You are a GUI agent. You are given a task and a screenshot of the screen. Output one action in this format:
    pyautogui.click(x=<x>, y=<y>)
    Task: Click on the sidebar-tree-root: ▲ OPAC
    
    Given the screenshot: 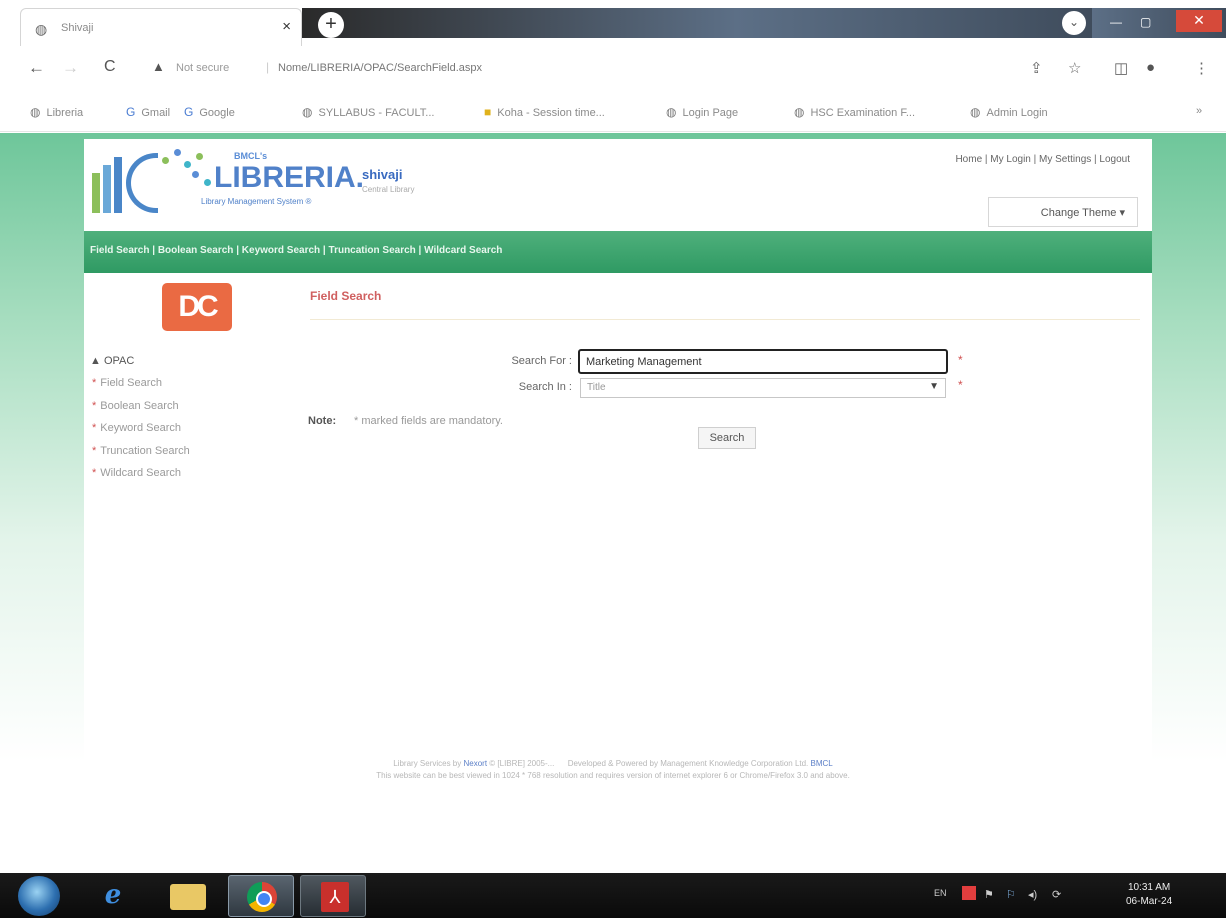 What is the action you would take?
    pyautogui.click(x=112, y=361)
    